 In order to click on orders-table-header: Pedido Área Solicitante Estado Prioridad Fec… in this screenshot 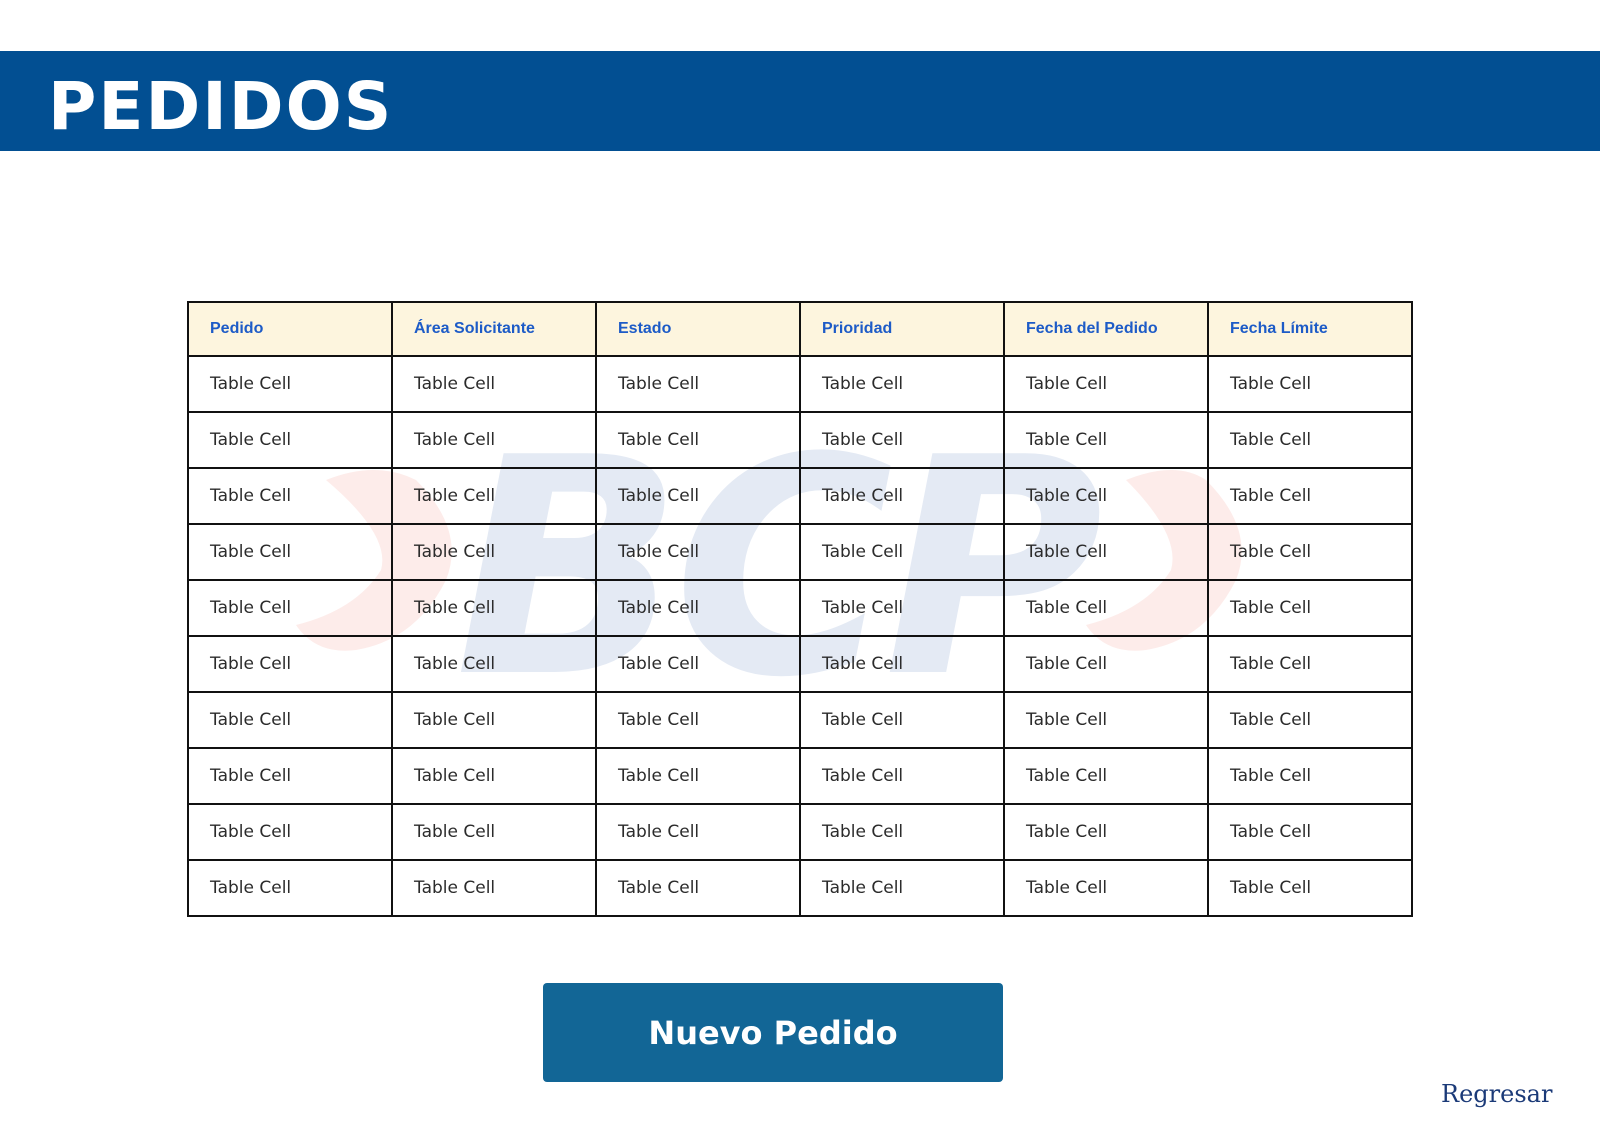, I will do `click(800, 329)`.